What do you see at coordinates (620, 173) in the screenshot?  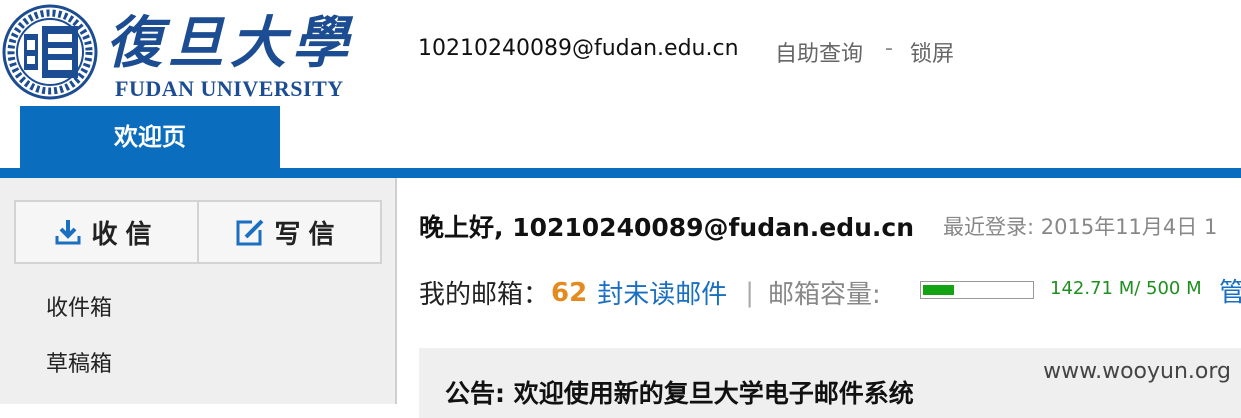 I see `nav-bar-divider` at bounding box center [620, 173].